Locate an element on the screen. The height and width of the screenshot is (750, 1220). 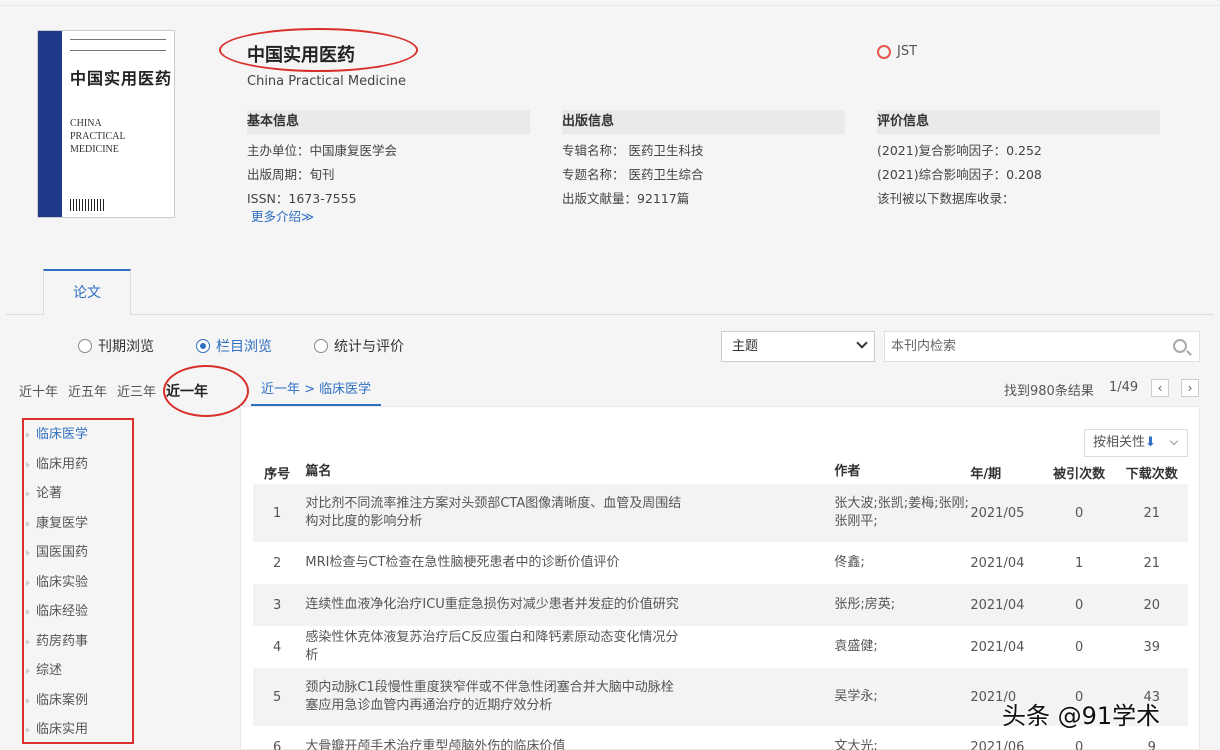
sidebar-item: 临床实验 is located at coordinates (78, 583).